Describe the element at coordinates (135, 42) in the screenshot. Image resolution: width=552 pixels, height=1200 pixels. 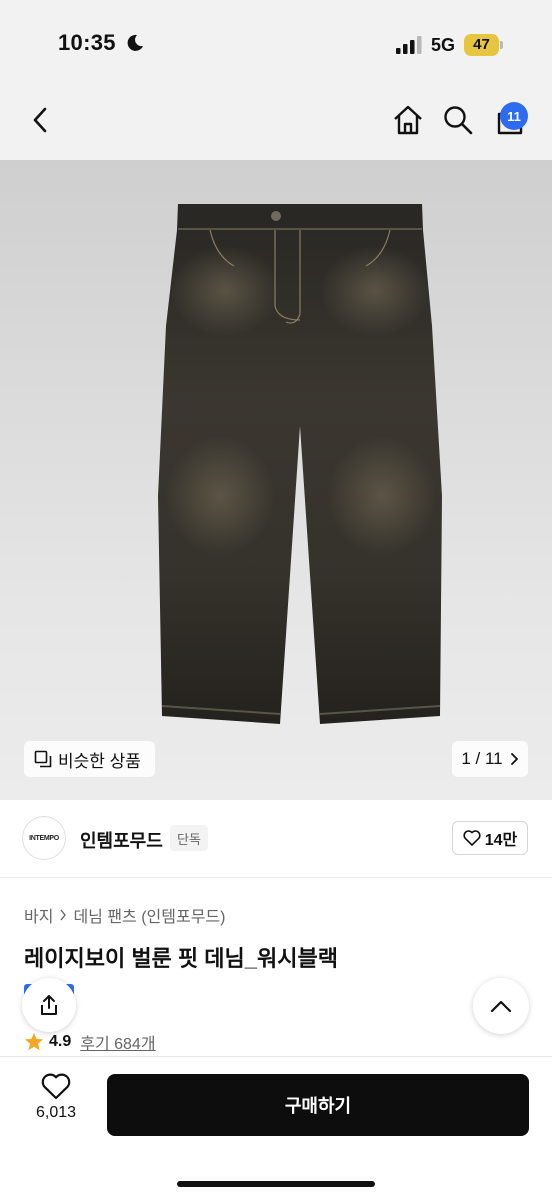
I see `moon-icon` at that location.